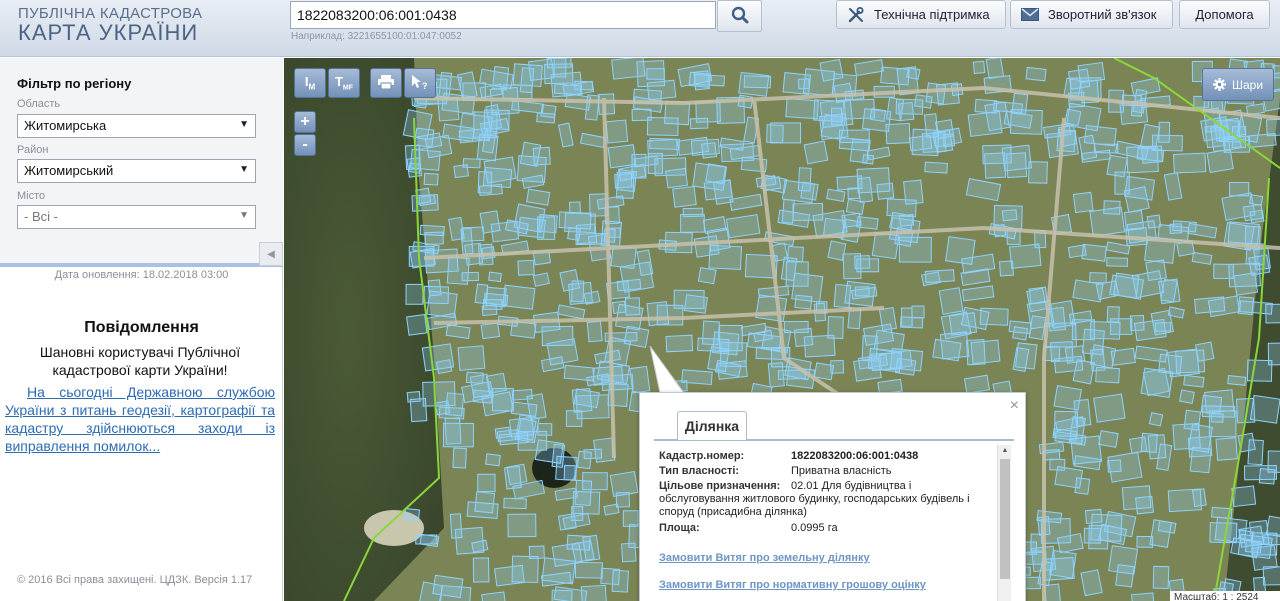  What do you see at coordinates (1014, 406) in the screenshot?
I see `close-popup-button: ×` at bounding box center [1014, 406].